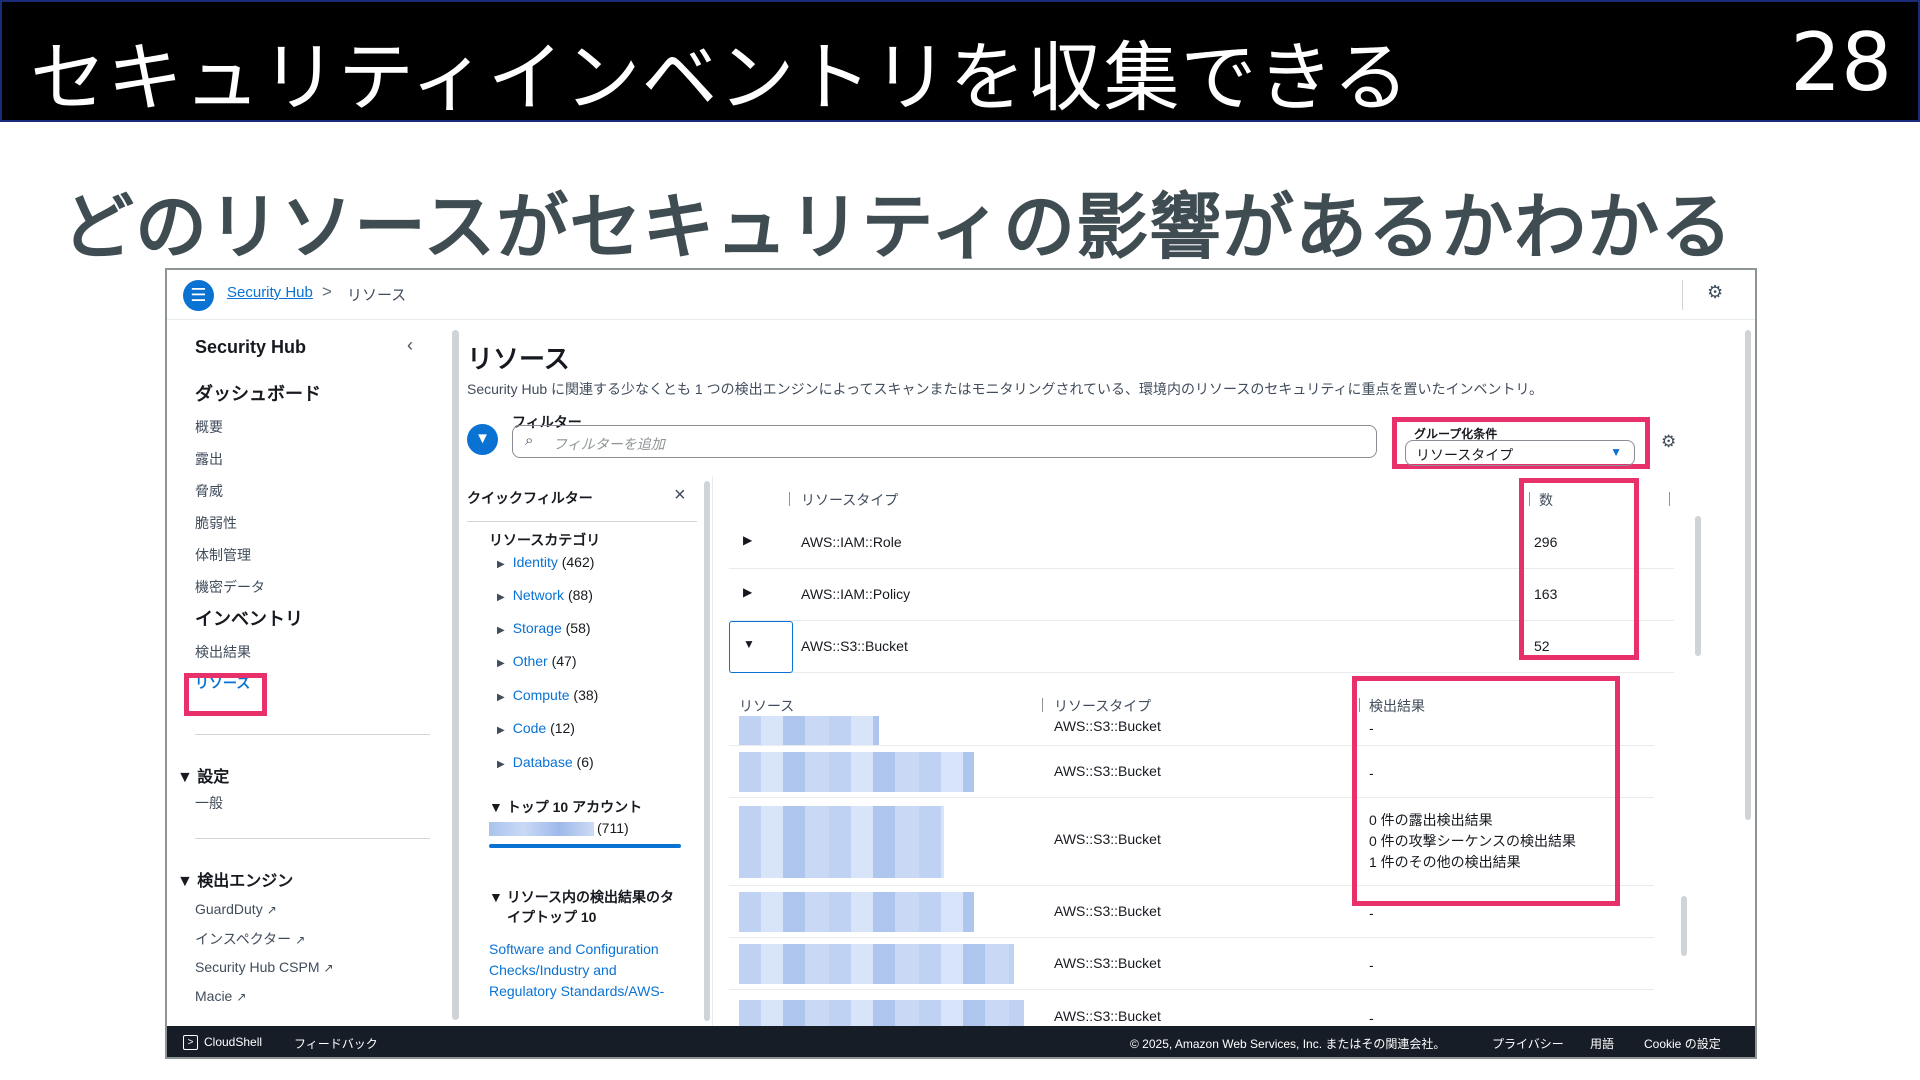  What do you see at coordinates (530, 661) in the screenshot?
I see `category-name: Other` at bounding box center [530, 661].